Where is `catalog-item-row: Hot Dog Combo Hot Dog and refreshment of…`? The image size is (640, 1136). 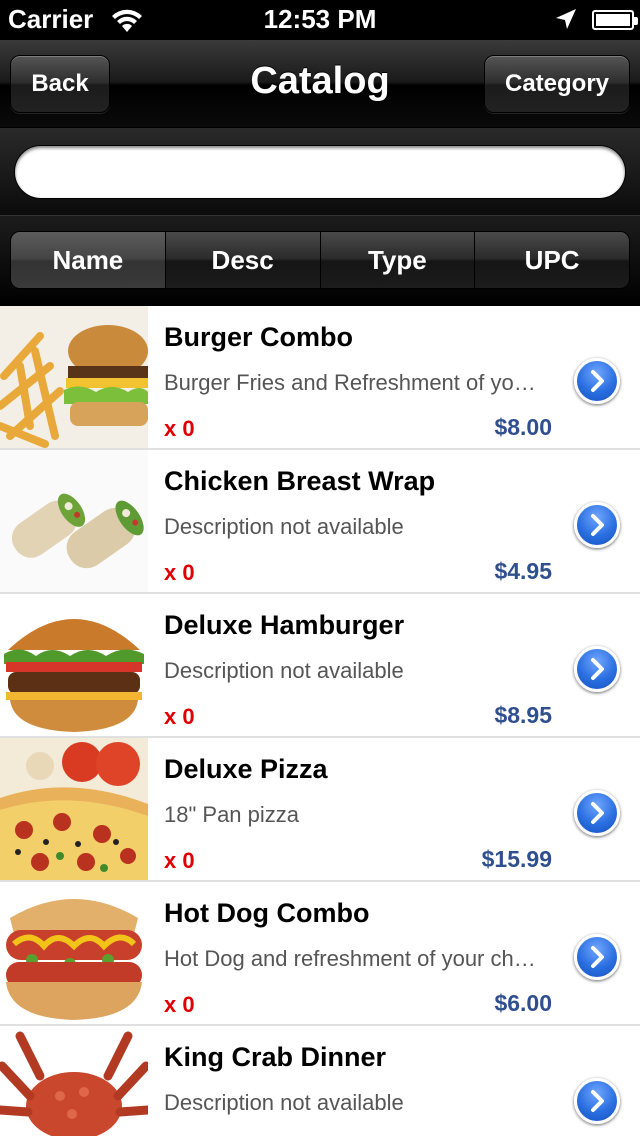 catalog-item-row: Hot Dog Combo Hot Dog and refreshment of… is located at coordinates (320, 954).